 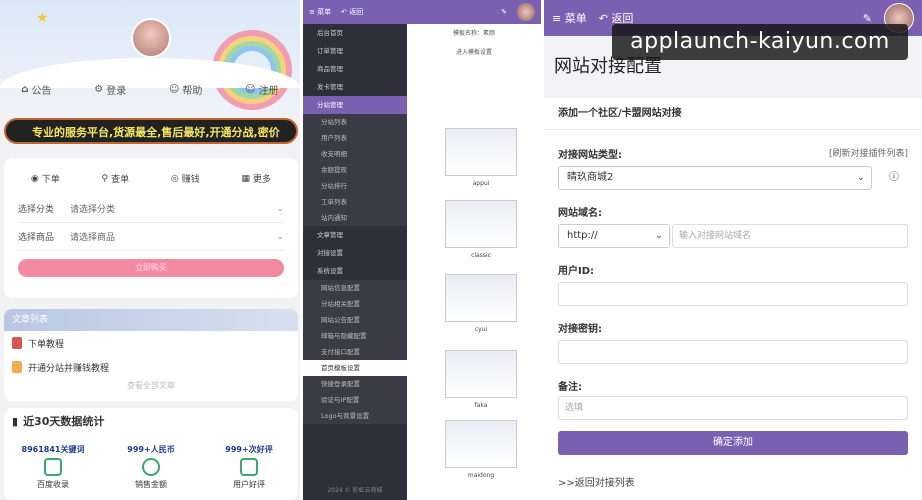 What do you see at coordinates (185, 89) in the screenshot?
I see `nav-help: ☺ 帮助` at bounding box center [185, 89].